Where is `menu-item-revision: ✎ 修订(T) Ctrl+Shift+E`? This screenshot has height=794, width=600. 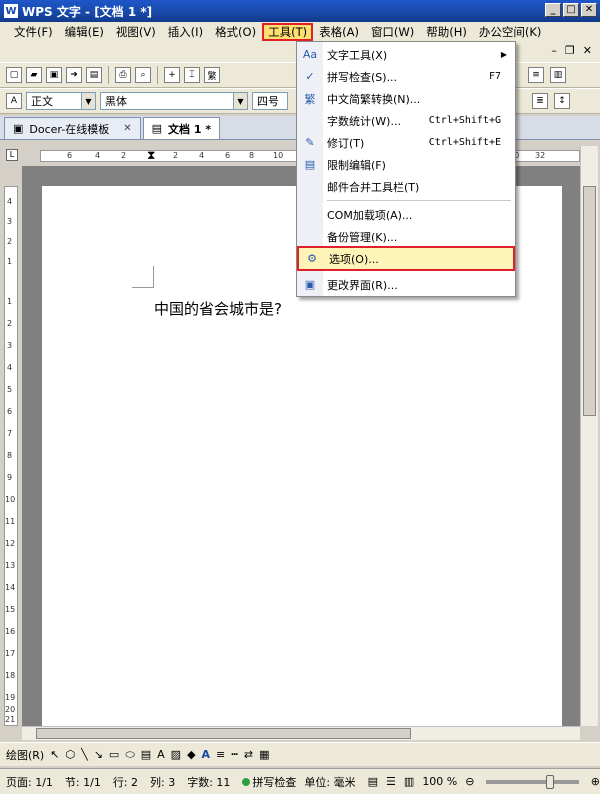
menu-item-revision: ✎ 修订(T) Ctrl+Shift+E is located at coordinates (406, 142).